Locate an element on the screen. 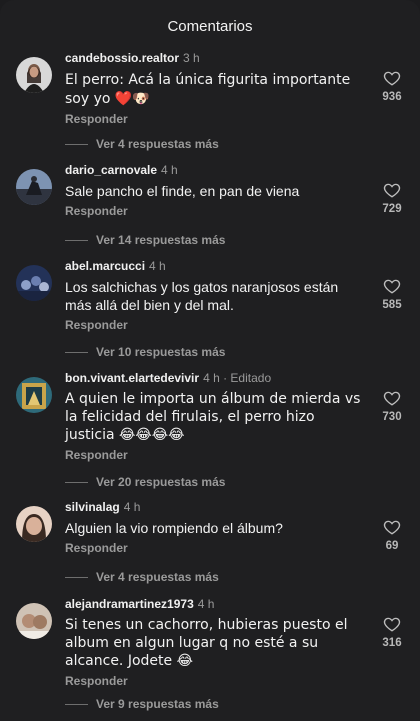  like-button: 69 is located at coordinates (392, 535).